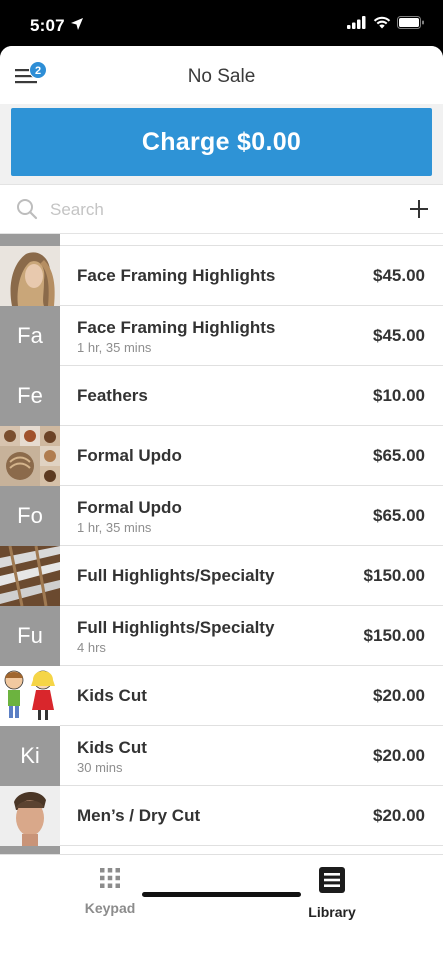  I want to click on item-abbreviation-tile: Fu, so click(30, 636).